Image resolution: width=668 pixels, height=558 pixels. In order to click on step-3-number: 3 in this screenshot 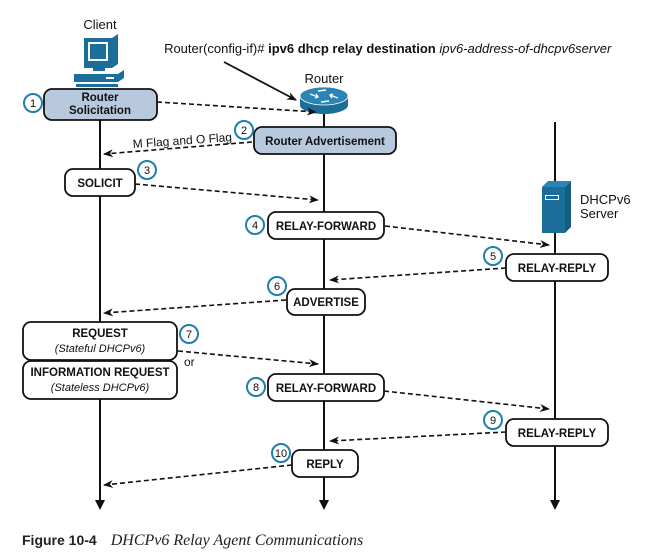, I will do `click(147, 170)`.